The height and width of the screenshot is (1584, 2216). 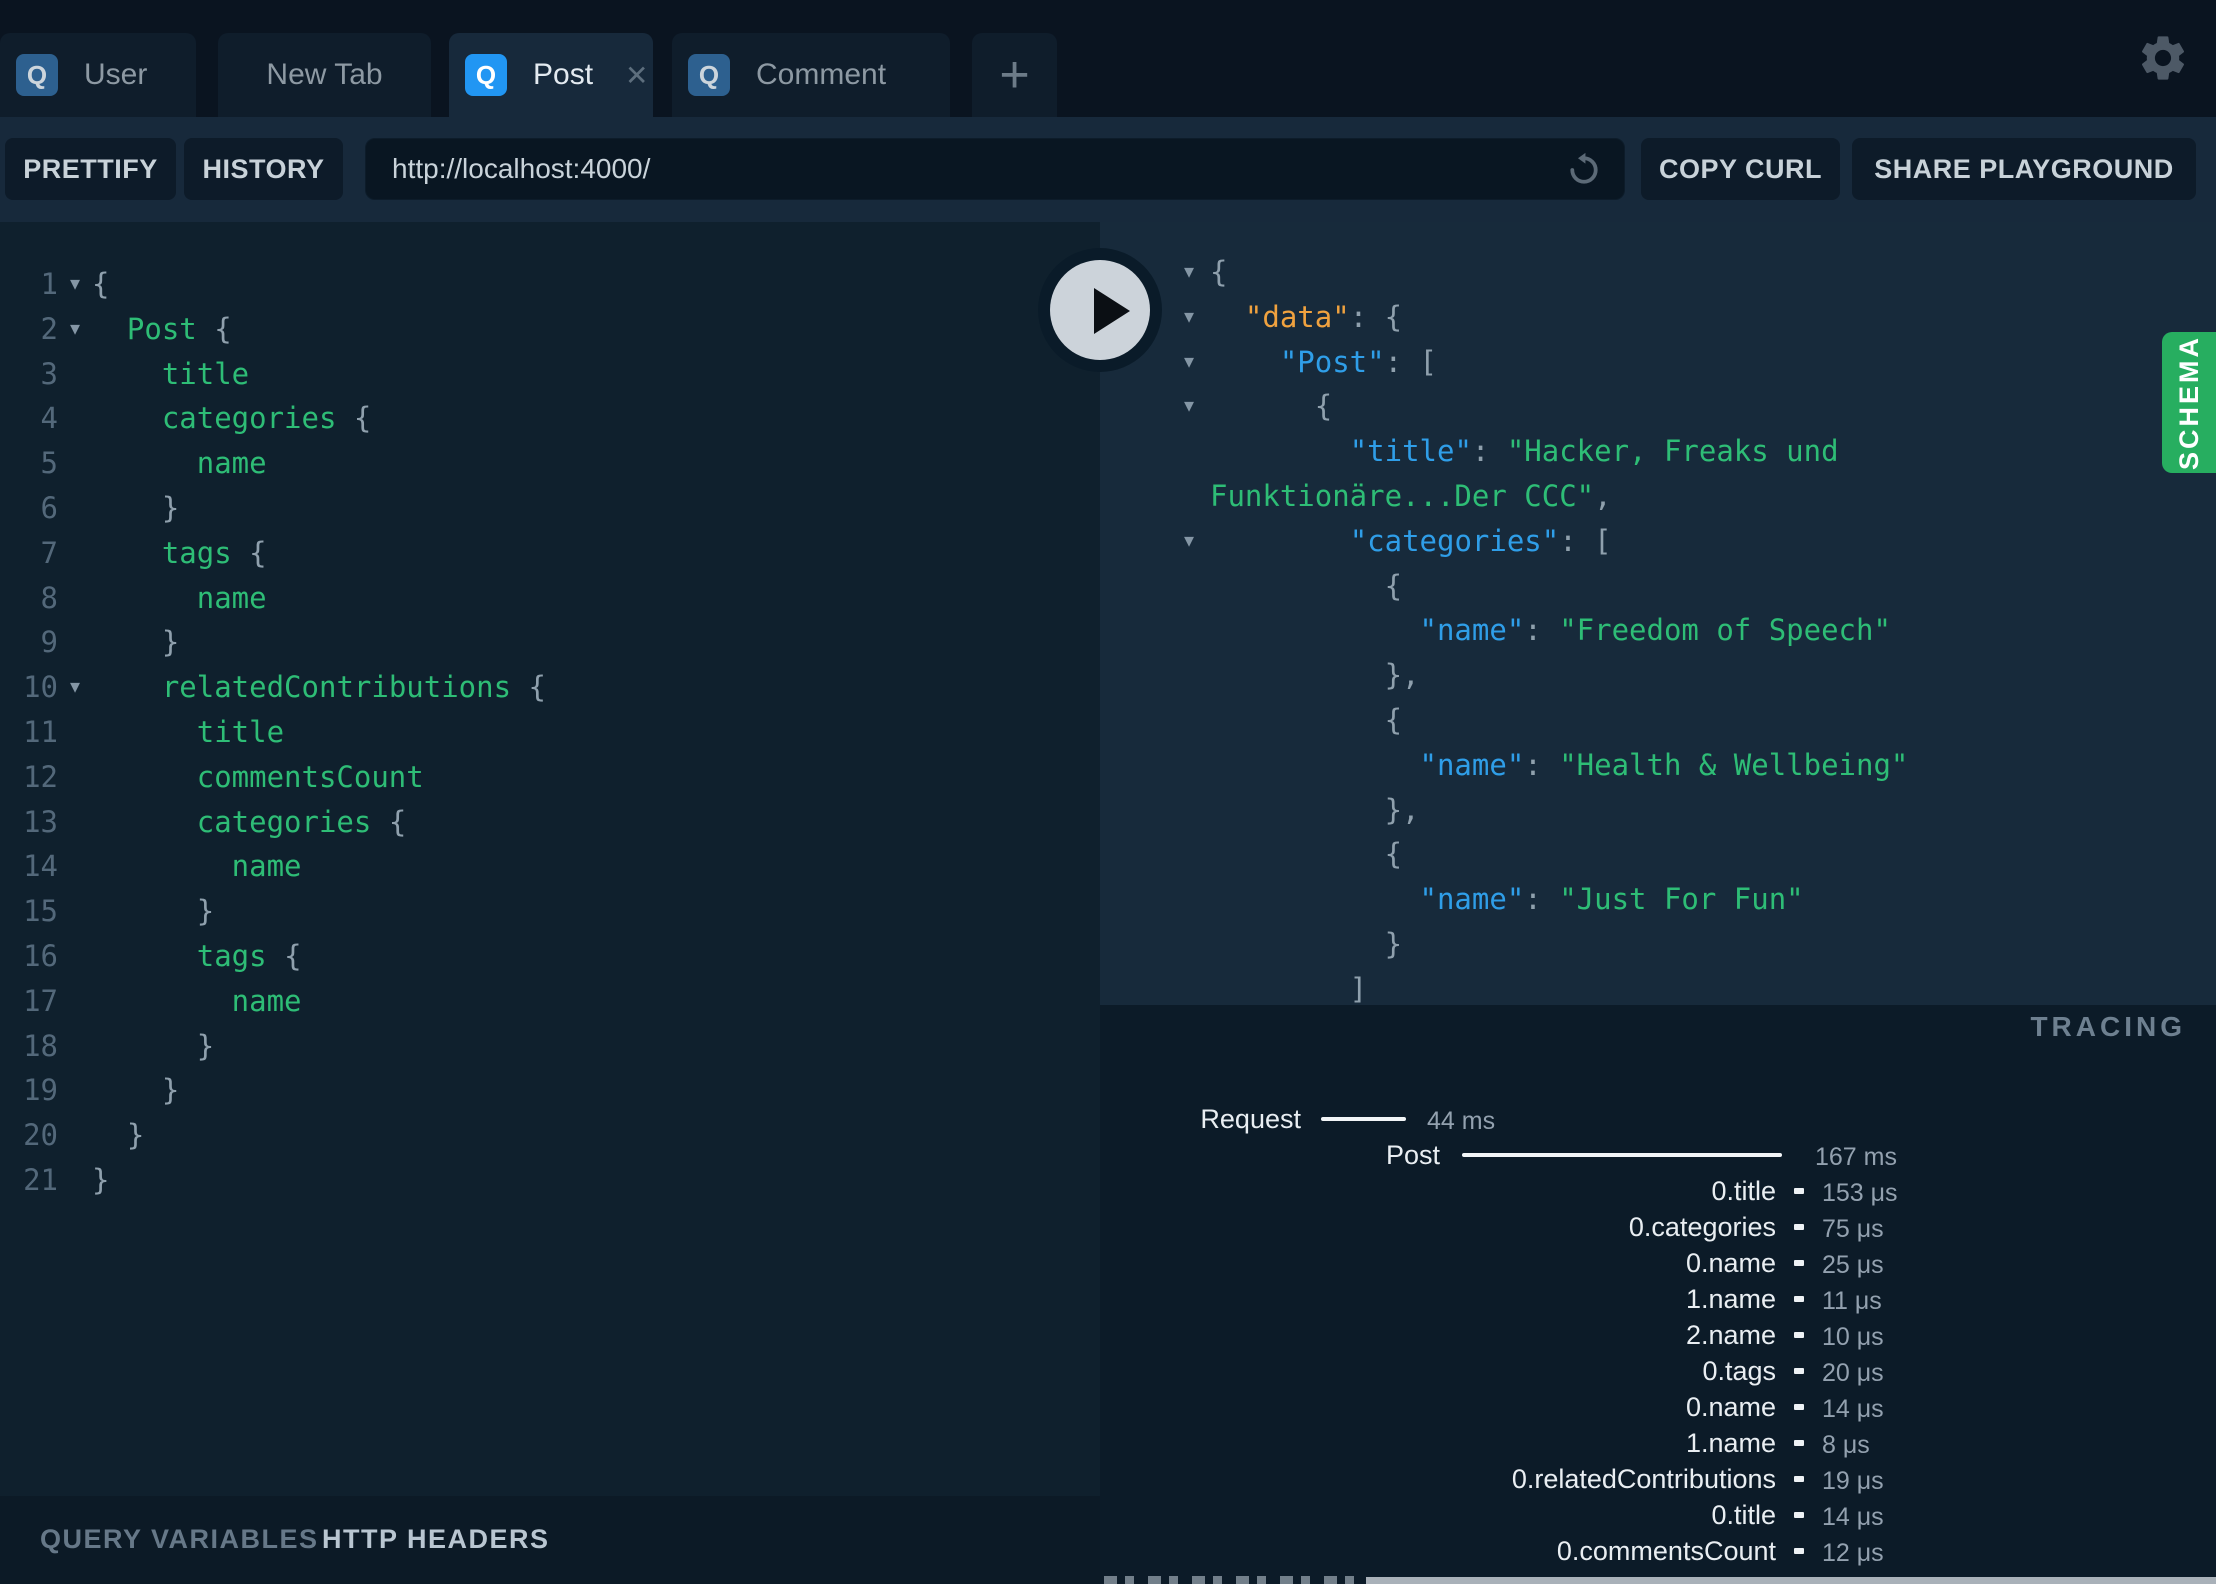 What do you see at coordinates (1250, 1119) in the screenshot?
I see `tracing-row-label: Request` at bounding box center [1250, 1119].